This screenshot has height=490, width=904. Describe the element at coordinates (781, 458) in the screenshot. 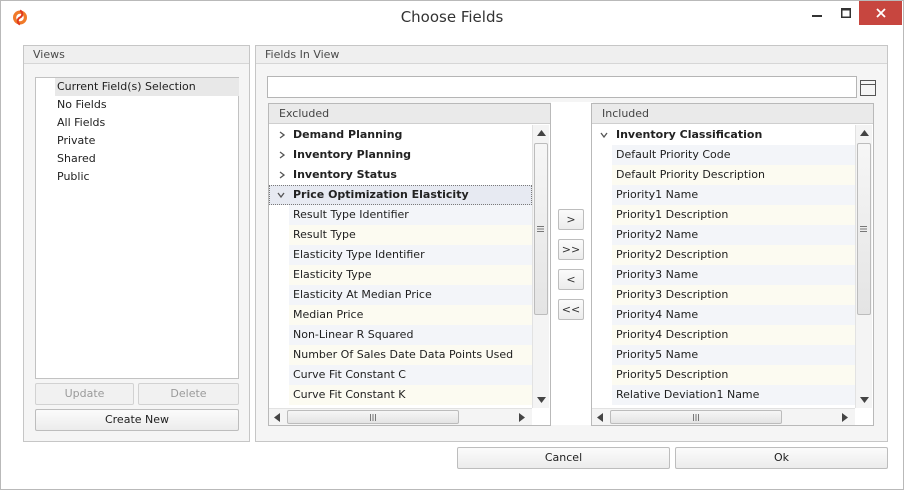

I see `ok-button: Ok` at that location.